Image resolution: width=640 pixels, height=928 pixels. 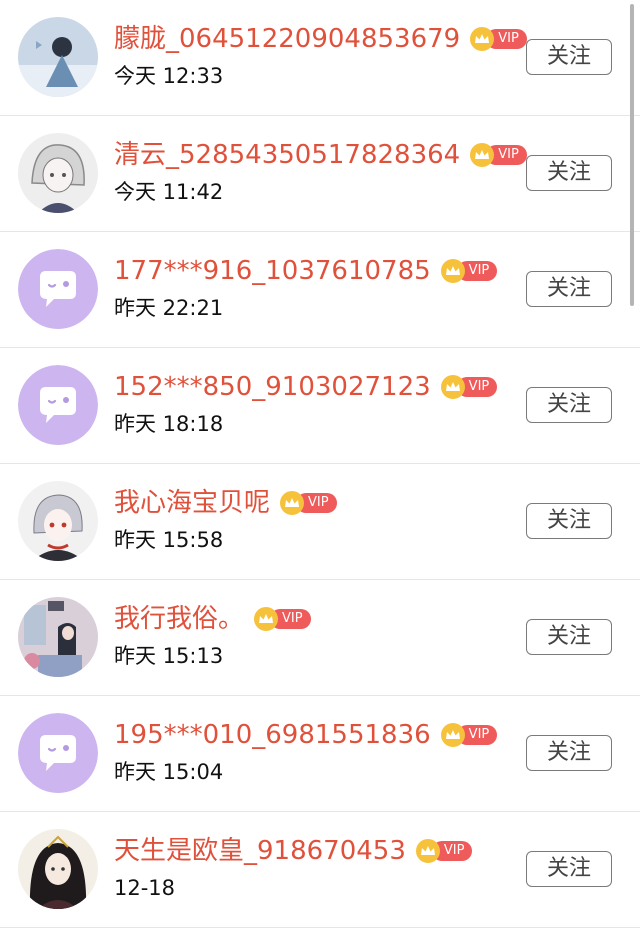 I want to click on name-line: 177***916_1037610785 VIP, so click(x=306, y=271).